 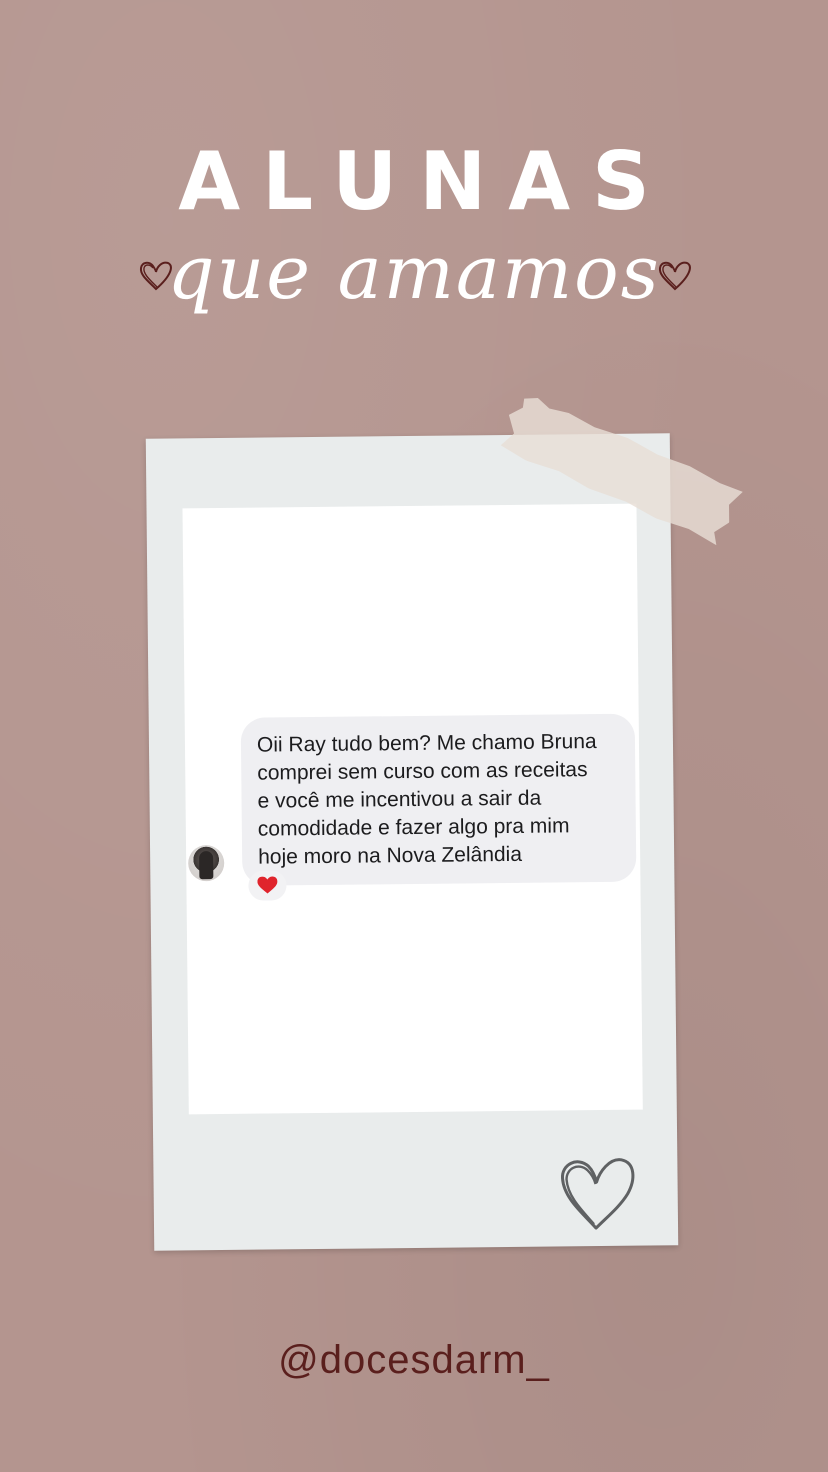 What do you see at coordinates (422, 771) in the screenshot?
I see `message-line: comprei sem curso com as receitas` at bounding box center [422, 771].